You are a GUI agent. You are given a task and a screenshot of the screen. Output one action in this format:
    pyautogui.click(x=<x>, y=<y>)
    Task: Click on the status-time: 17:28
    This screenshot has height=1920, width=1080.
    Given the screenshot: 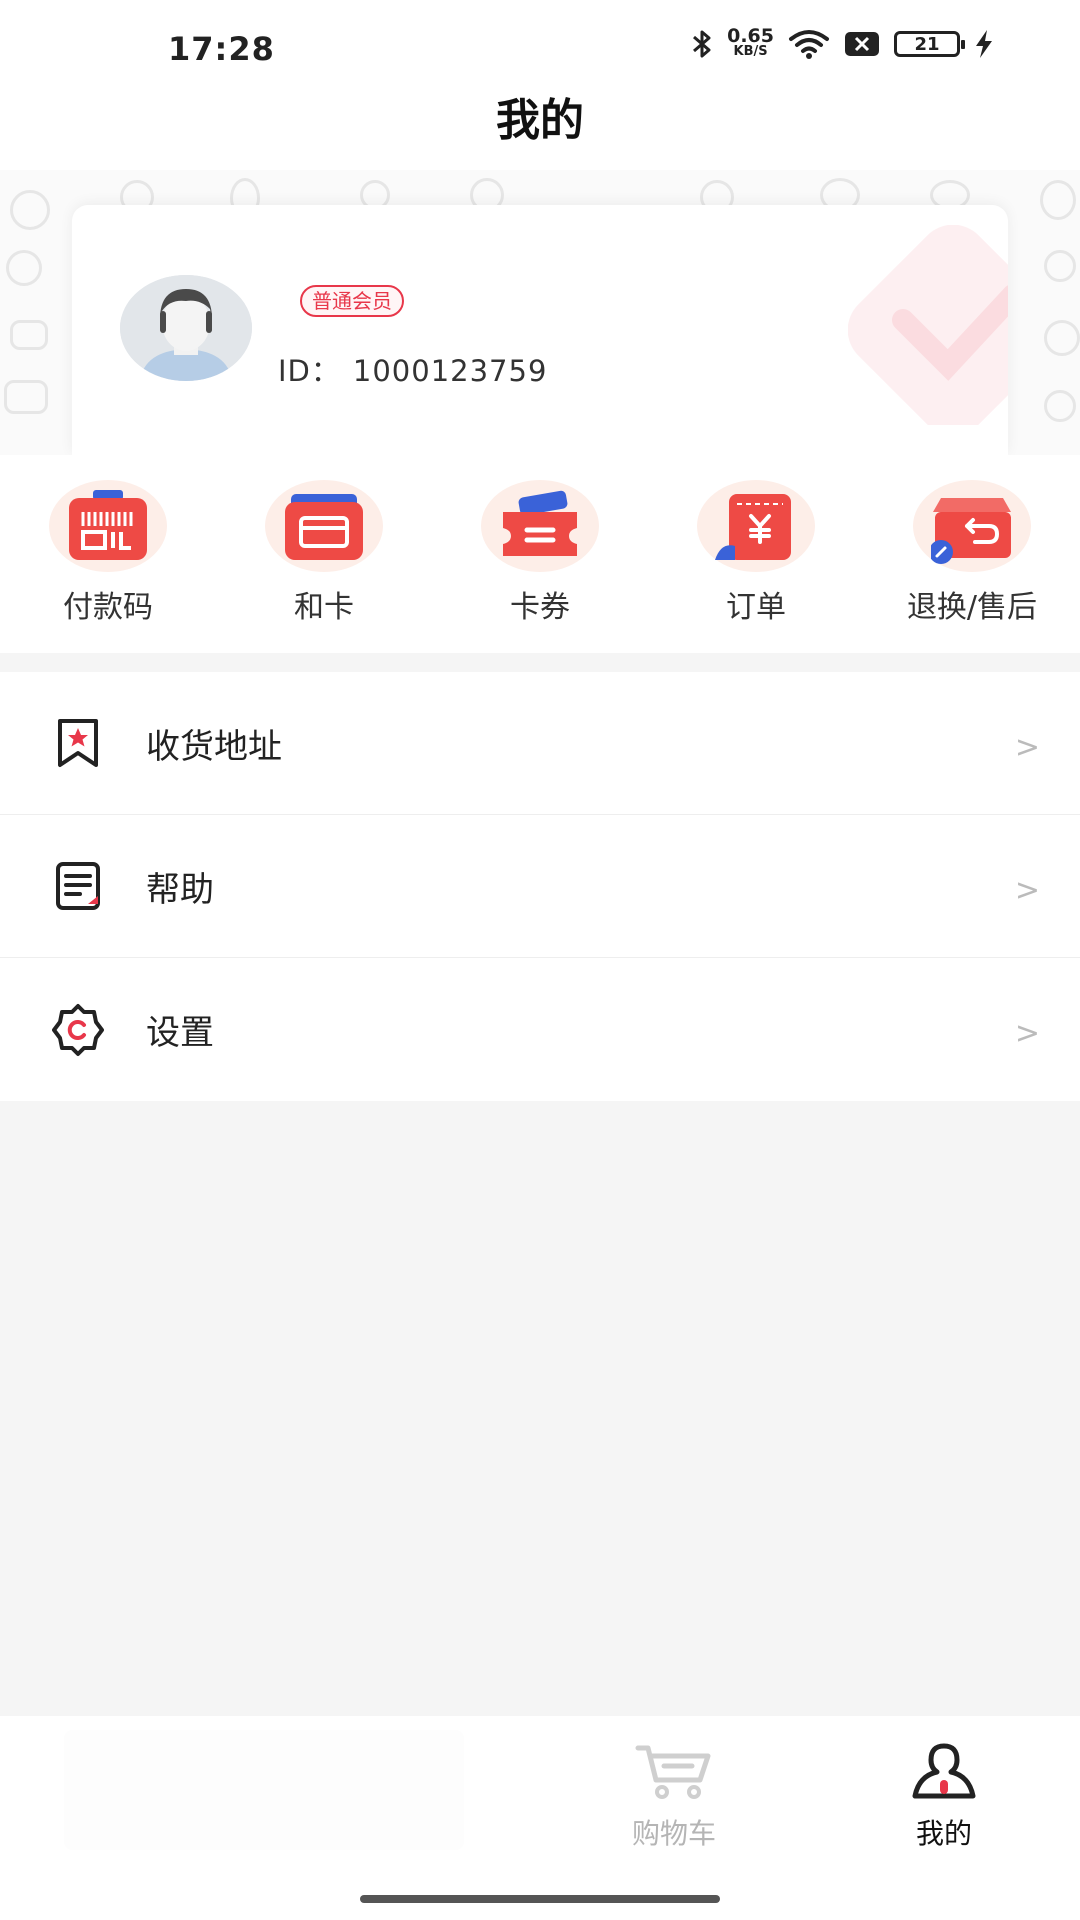 What is the action you would take?
    pyautogui.click(x=221, y=49)
    